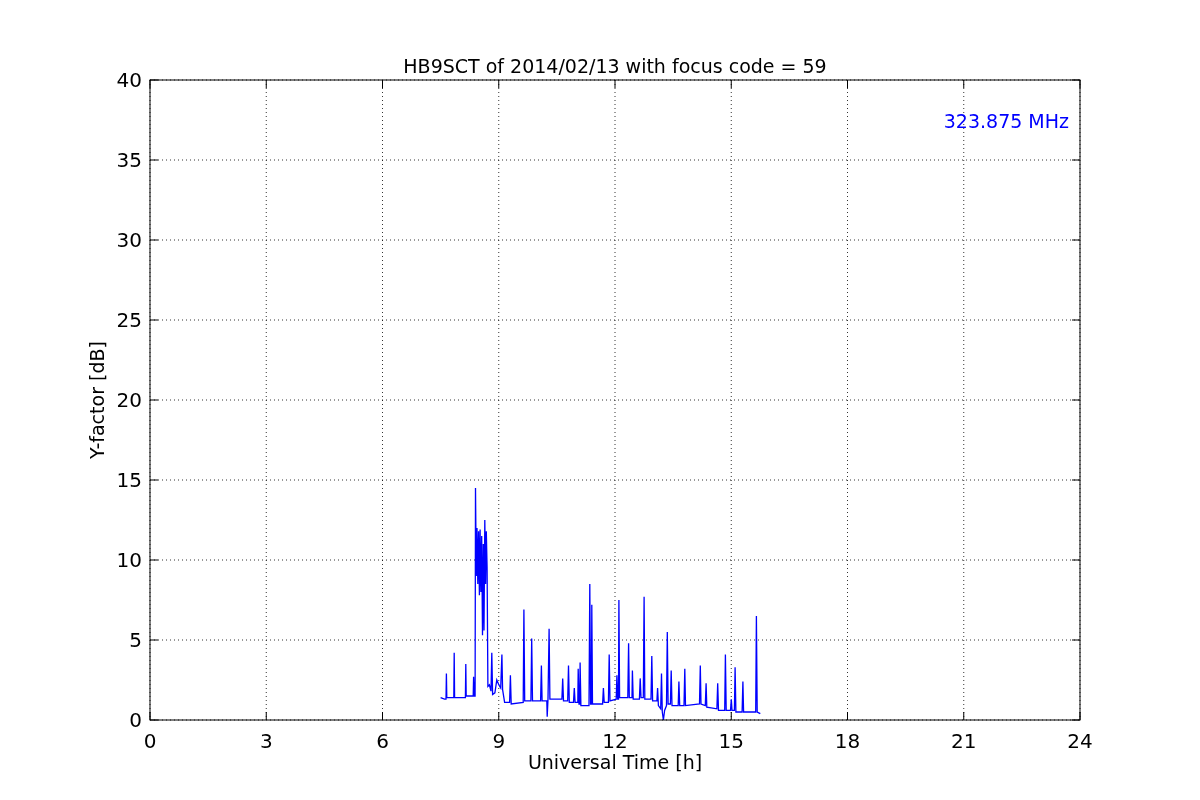  I want to click on y-tick-label: 25, so click(129, 320).